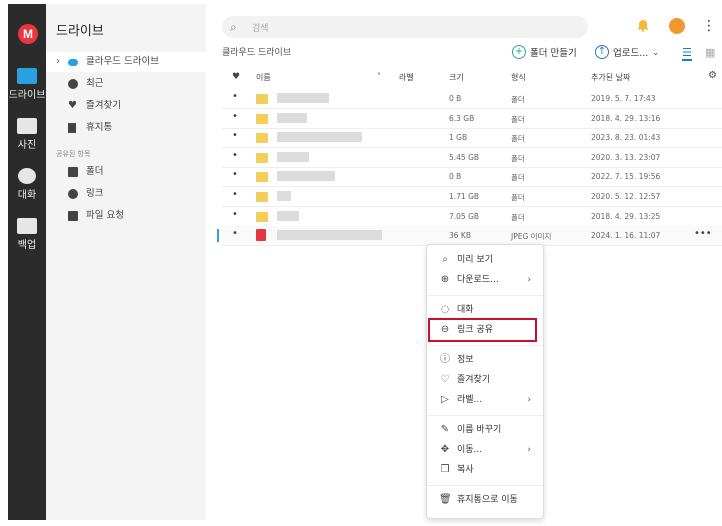  Describe the element at coordinates (485, 500) in the screenshot. I see `menu-item-move-to-trash: 🗑 휴지통으로 이동` at that location.